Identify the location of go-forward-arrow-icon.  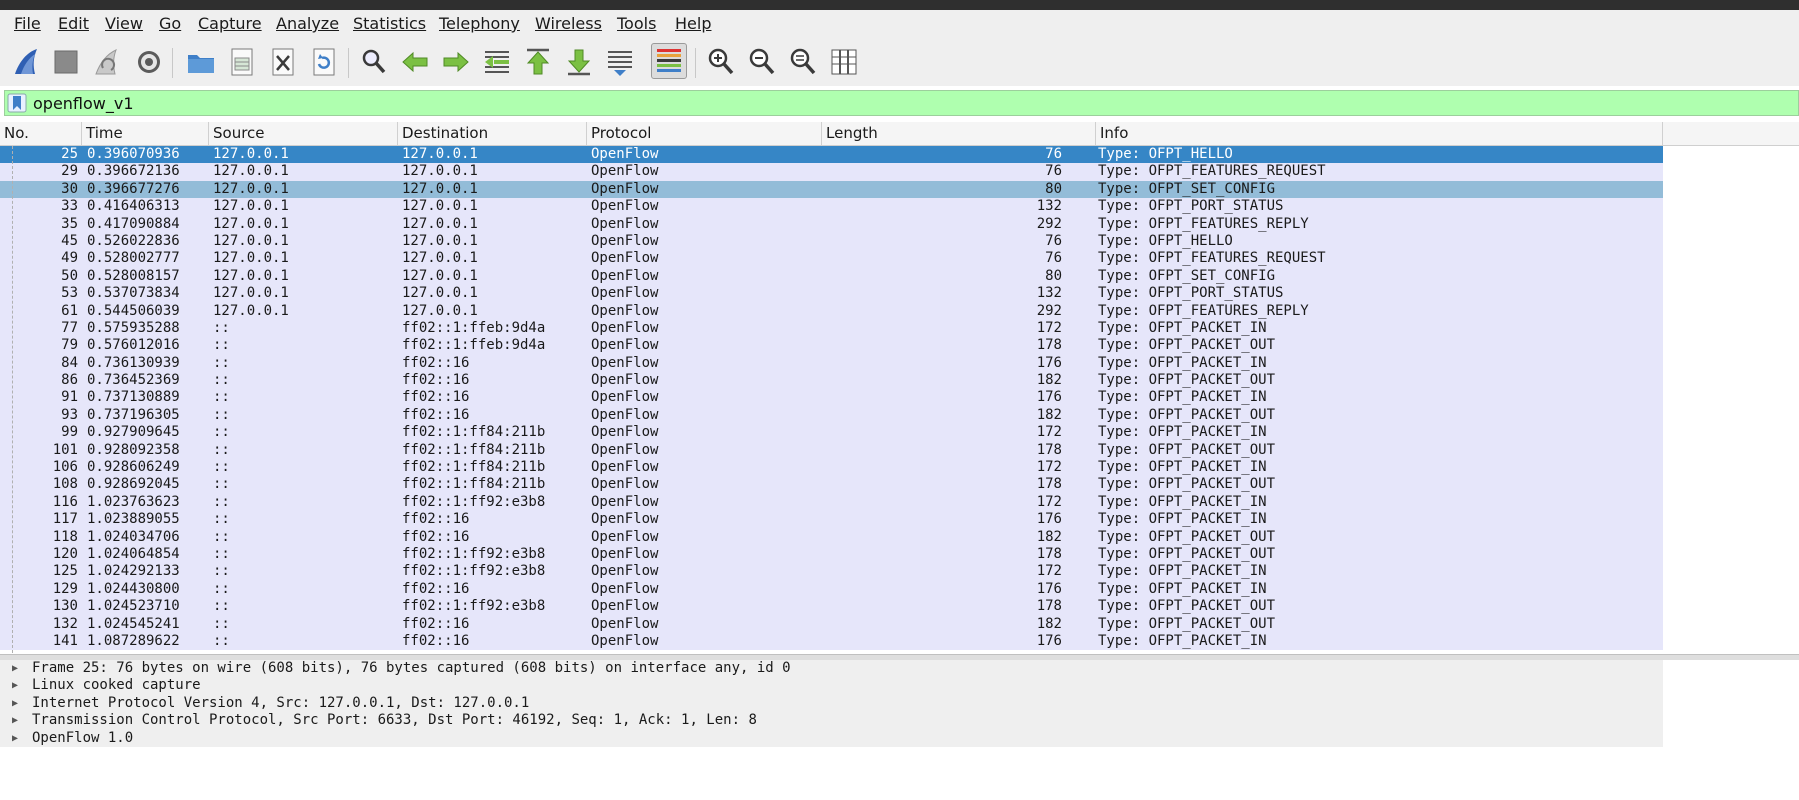
(456, 62).